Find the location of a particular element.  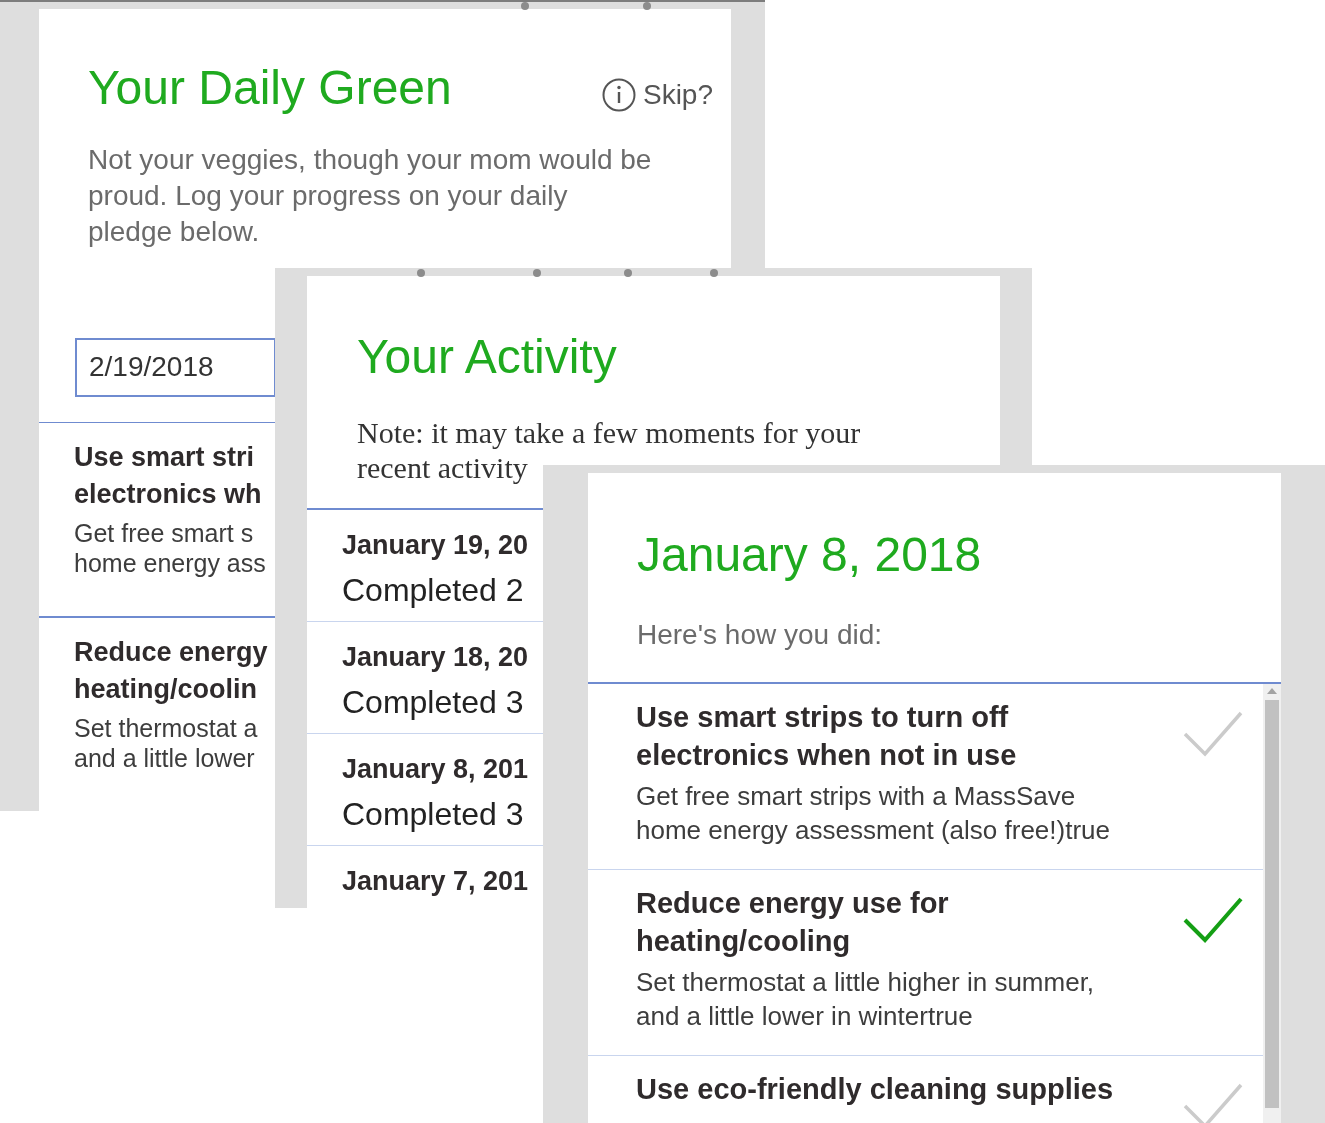

activity-summary: Completed 2 is located at coordinates (433, 590).